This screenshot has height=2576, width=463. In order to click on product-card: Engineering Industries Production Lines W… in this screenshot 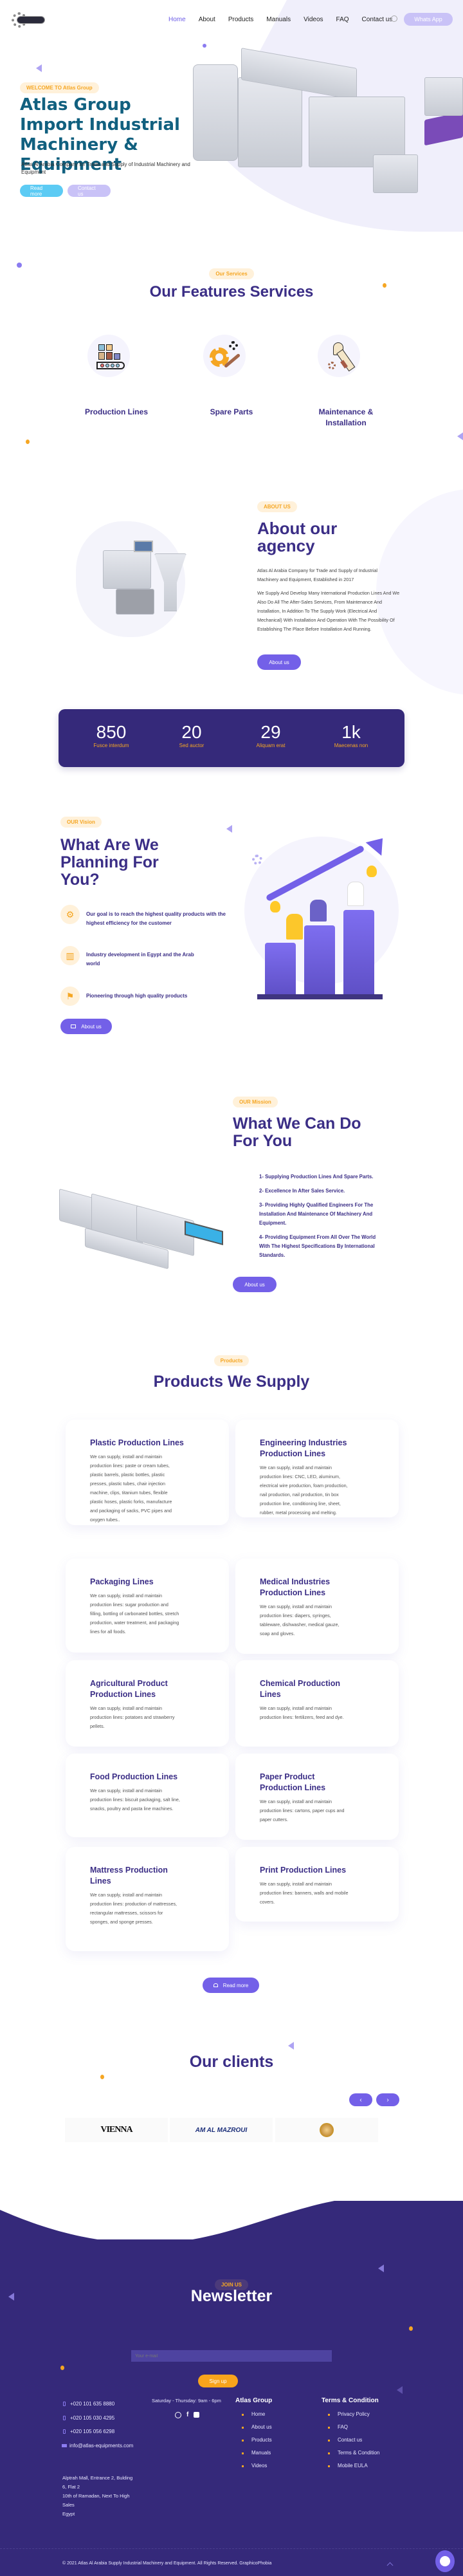, I will do `click(317, 1468)`.